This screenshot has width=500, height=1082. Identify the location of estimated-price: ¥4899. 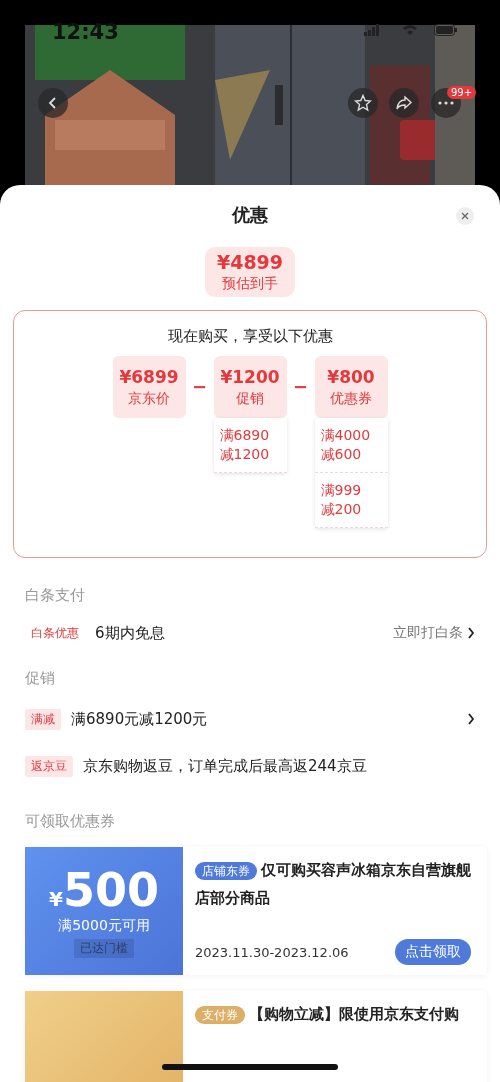
(250, 262).